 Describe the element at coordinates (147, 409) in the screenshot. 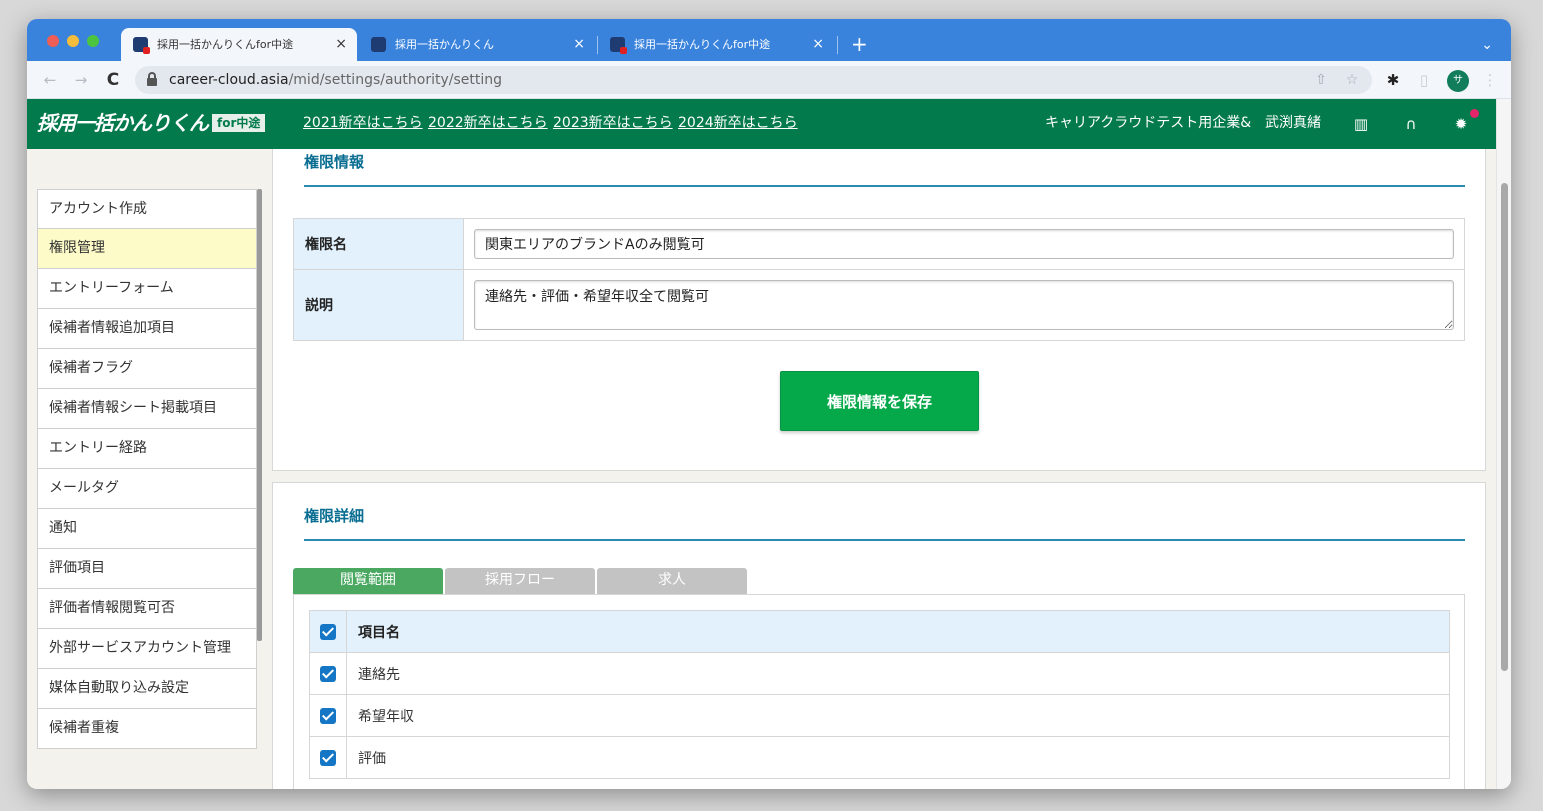

I see `sidebar-item-candidate-sheet: 候補者情報シート掲載項目` at that location.